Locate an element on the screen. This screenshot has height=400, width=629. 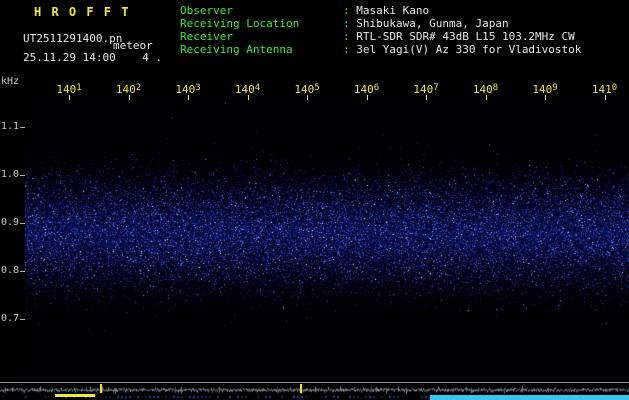
info-label: Observer is located at coordinates (206, 10).